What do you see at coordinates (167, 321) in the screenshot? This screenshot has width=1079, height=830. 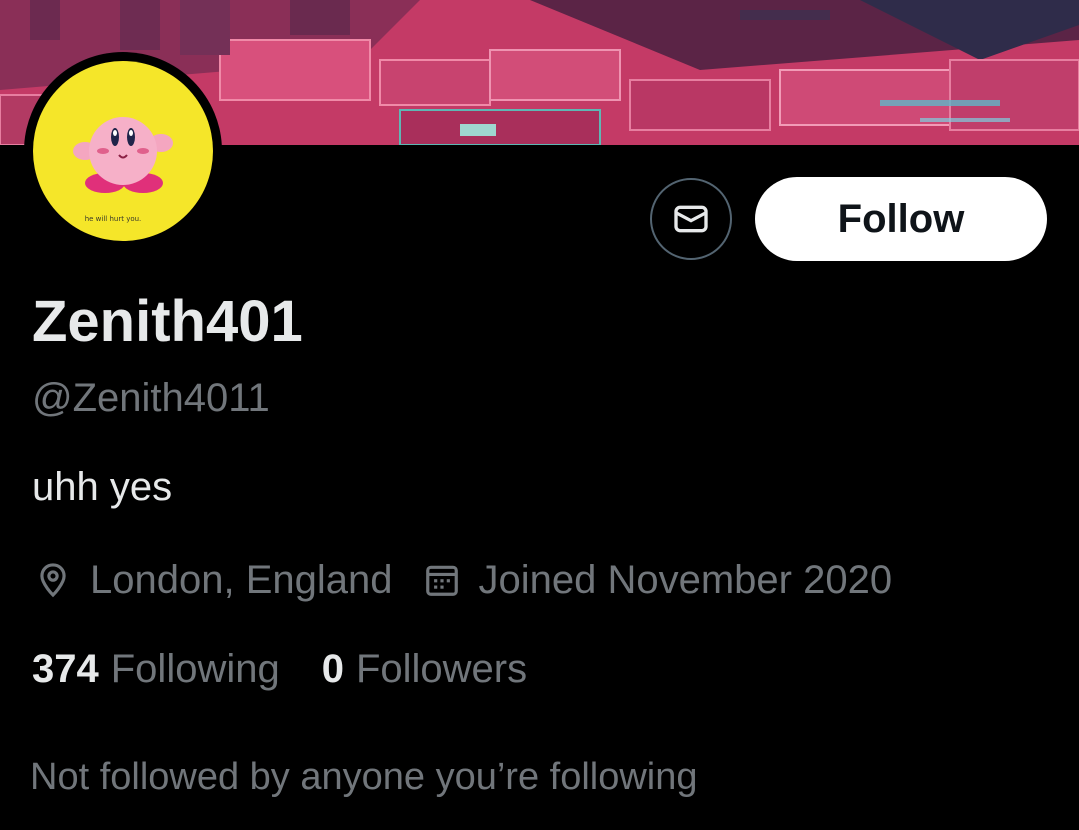 I see `display-name: Zenith401` at bounding box center [167, 321].